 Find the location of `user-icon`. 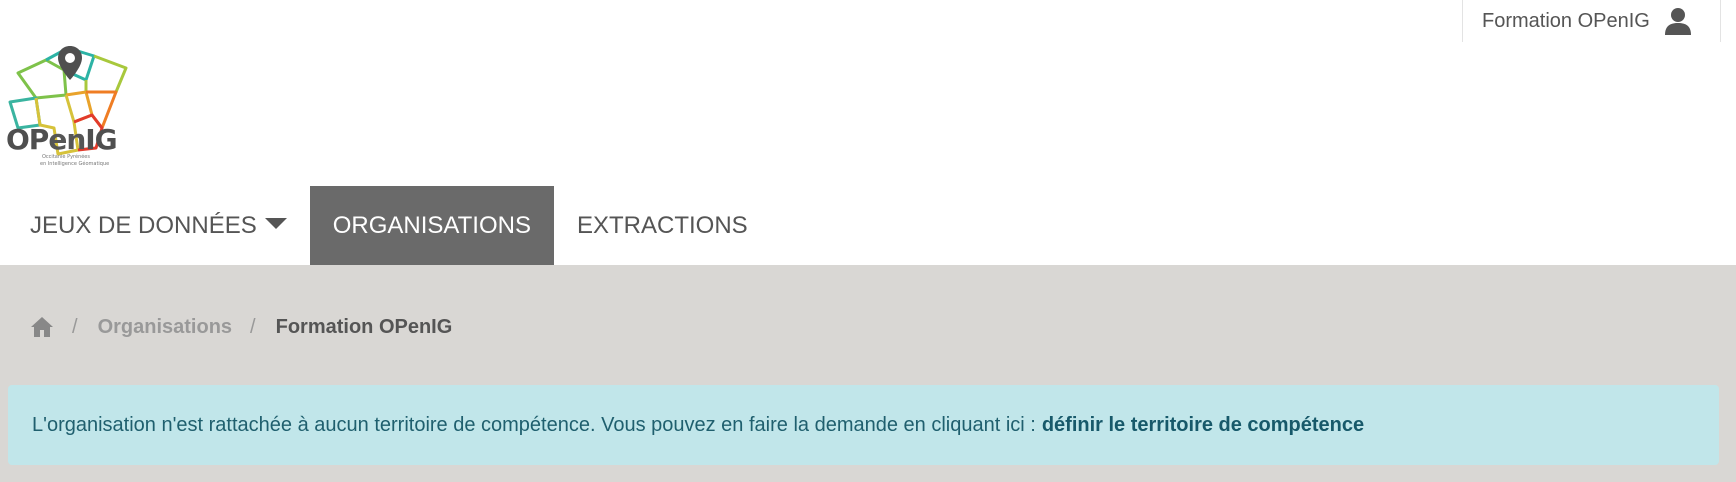

user-icon is located at coordinates (1678, 21).